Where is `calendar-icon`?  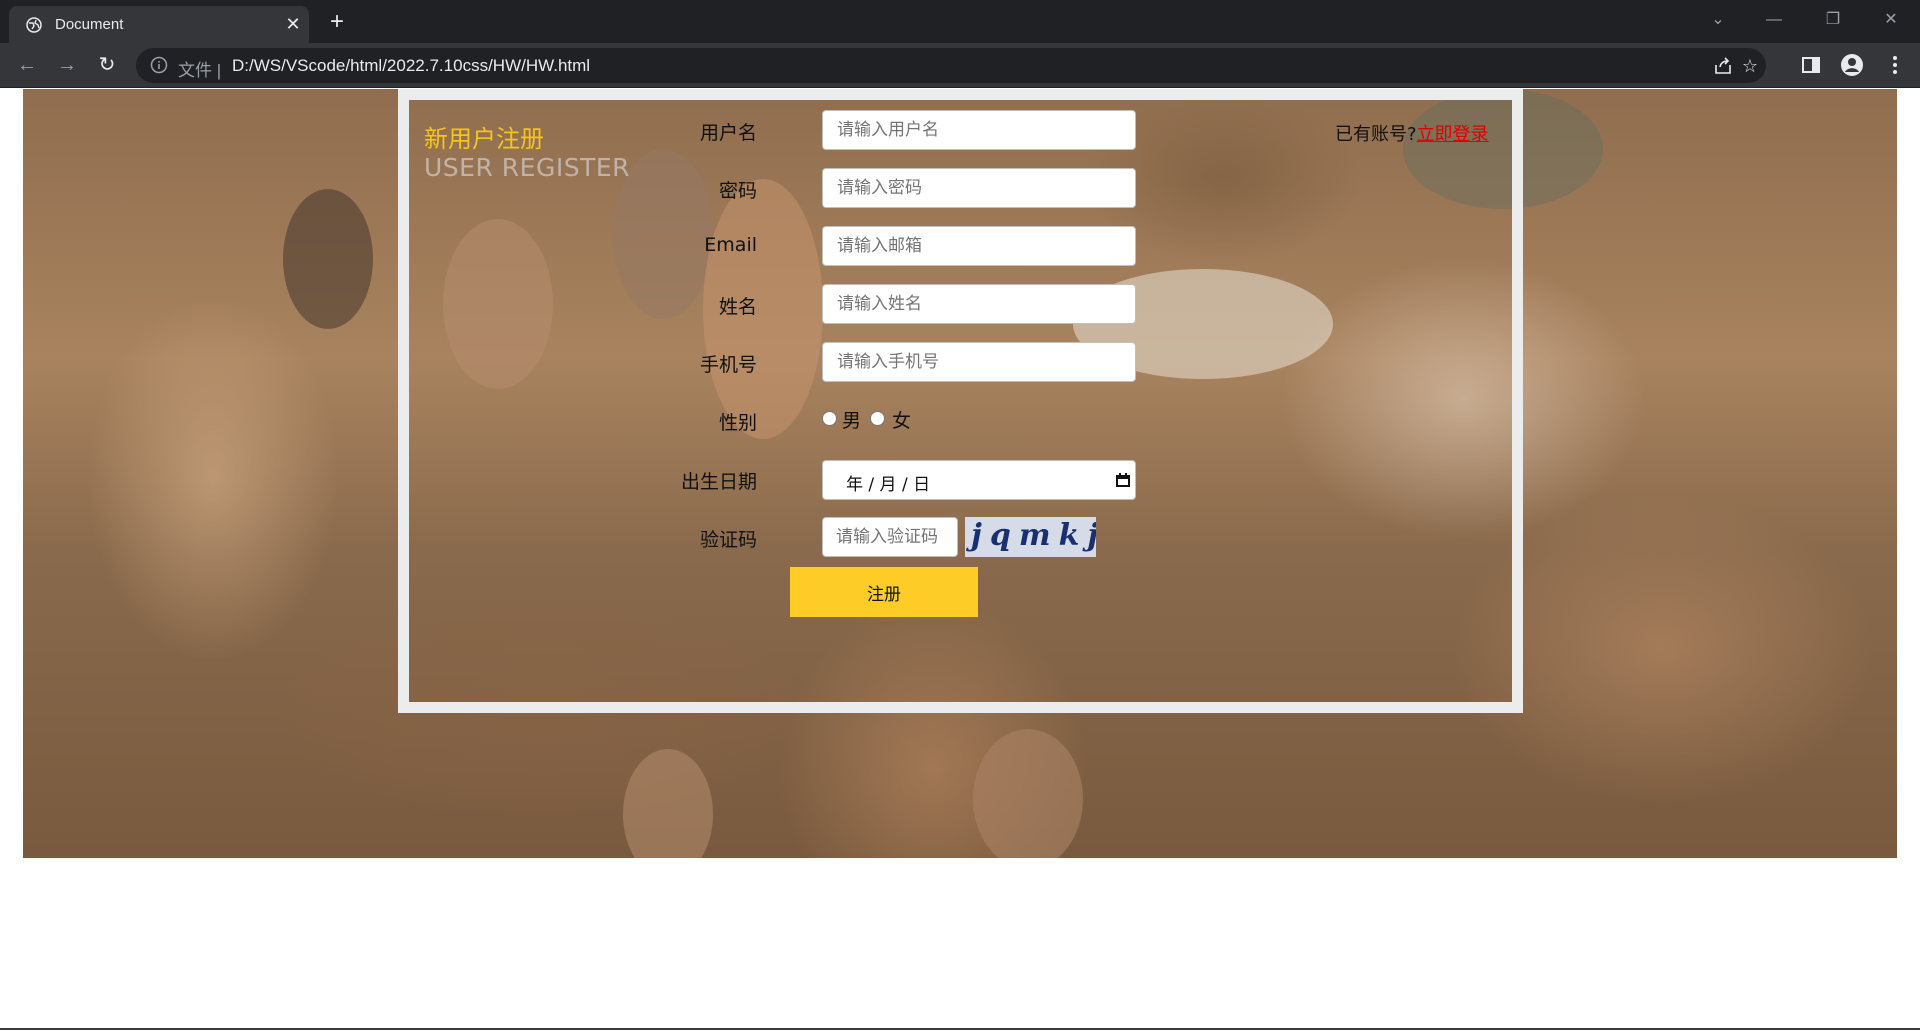
calendar-icon is located at coordinates (1123, 480).